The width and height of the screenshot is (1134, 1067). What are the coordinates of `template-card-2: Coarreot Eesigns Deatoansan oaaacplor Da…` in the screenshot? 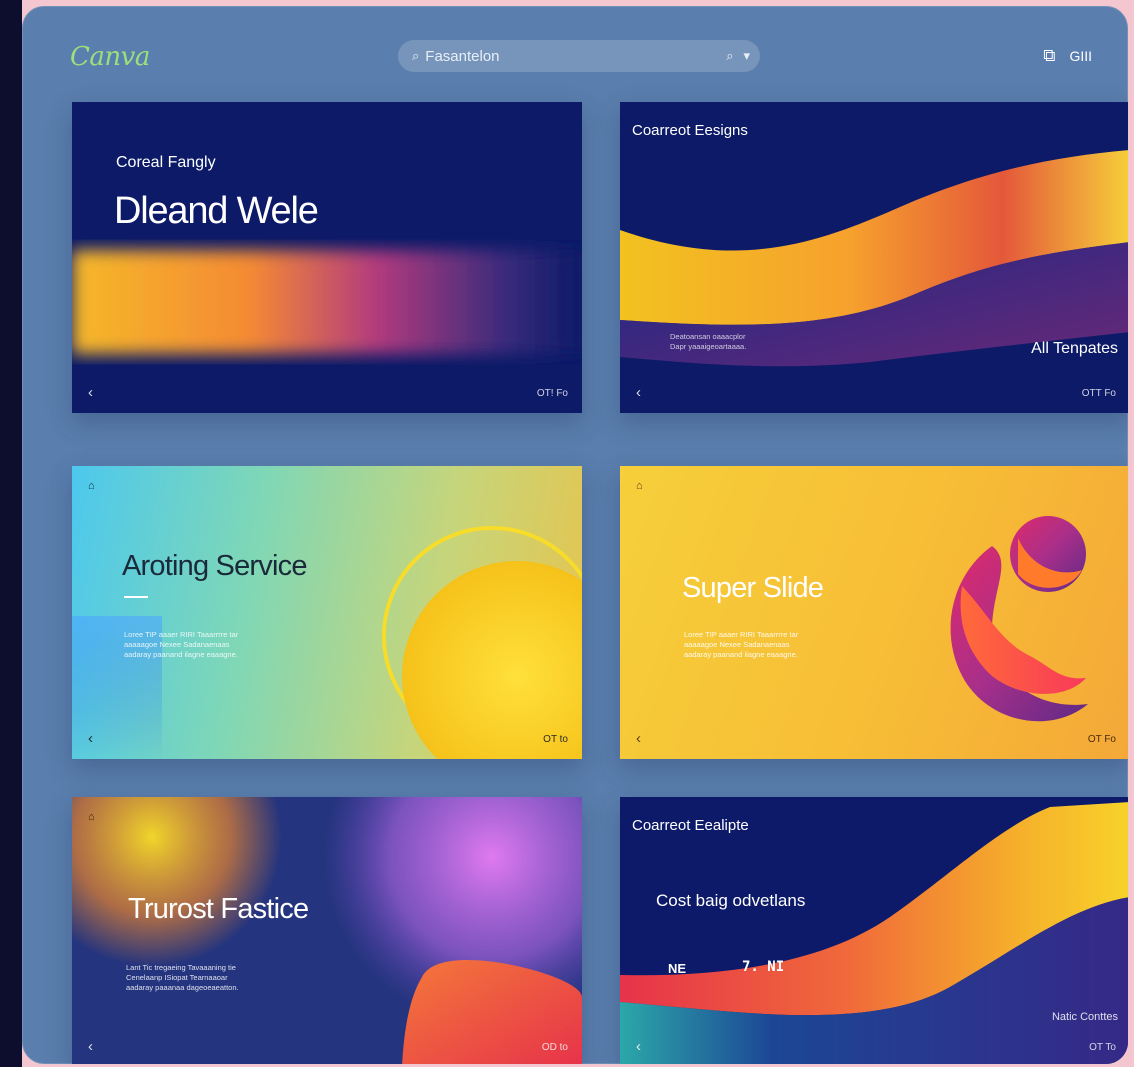 It's located at (874, 257).